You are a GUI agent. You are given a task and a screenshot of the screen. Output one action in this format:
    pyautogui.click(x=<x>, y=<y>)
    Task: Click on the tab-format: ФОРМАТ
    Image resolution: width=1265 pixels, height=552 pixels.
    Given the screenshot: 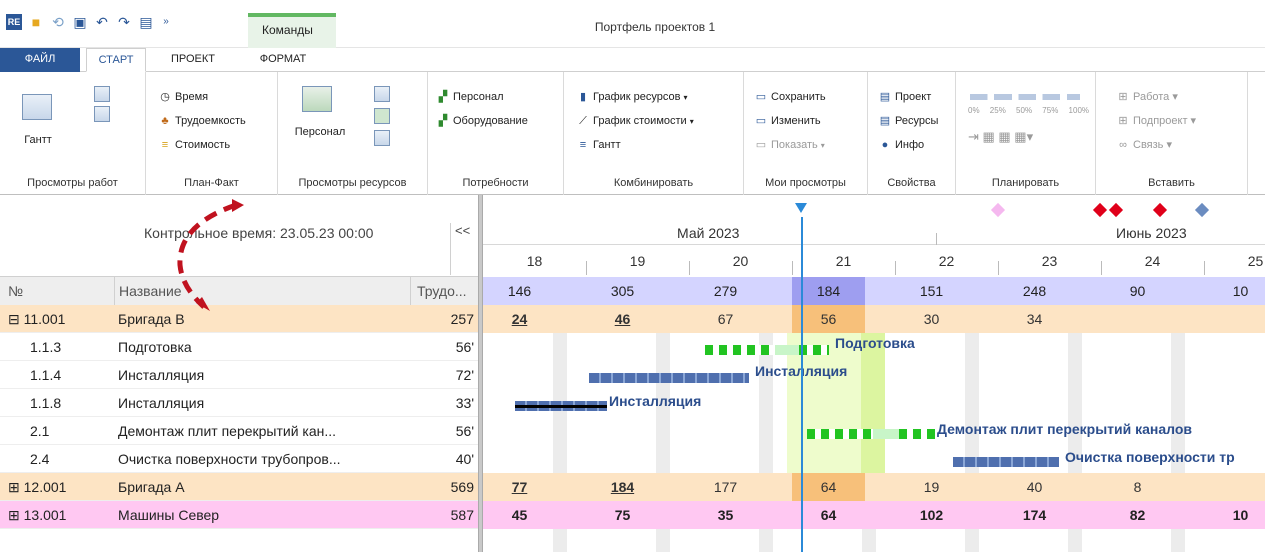 What is the action you would take?
    pyautogui.click(x=283, y=60)
    